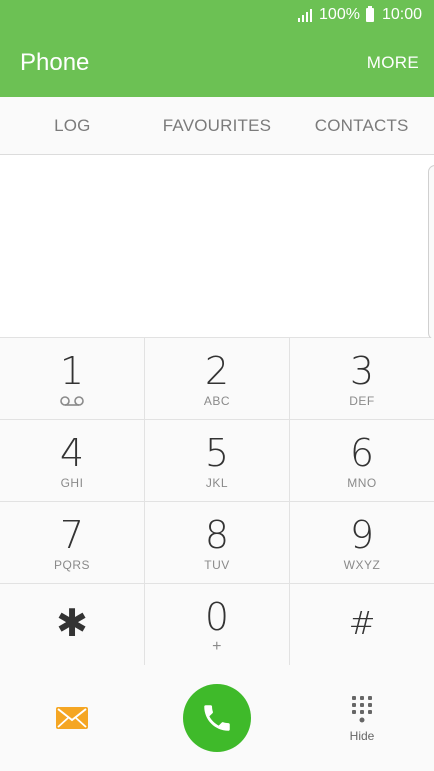 This screenshot has width=434, height=771. I want to click on signal-icon, so click(305, 15).